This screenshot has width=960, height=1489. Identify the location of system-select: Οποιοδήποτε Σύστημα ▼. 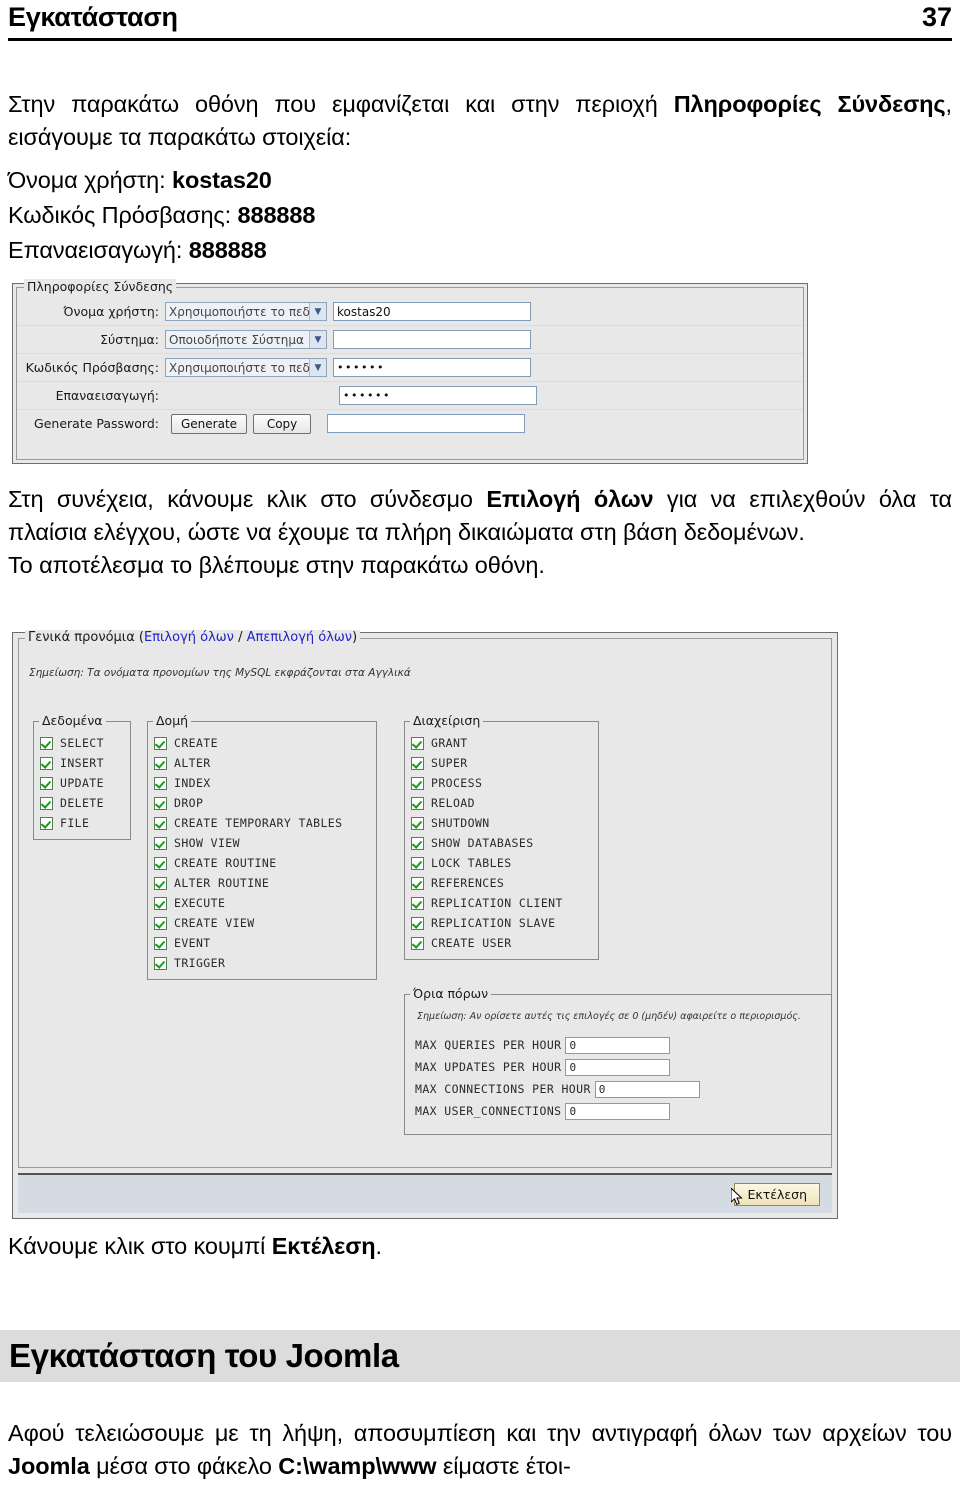
(246, 339).